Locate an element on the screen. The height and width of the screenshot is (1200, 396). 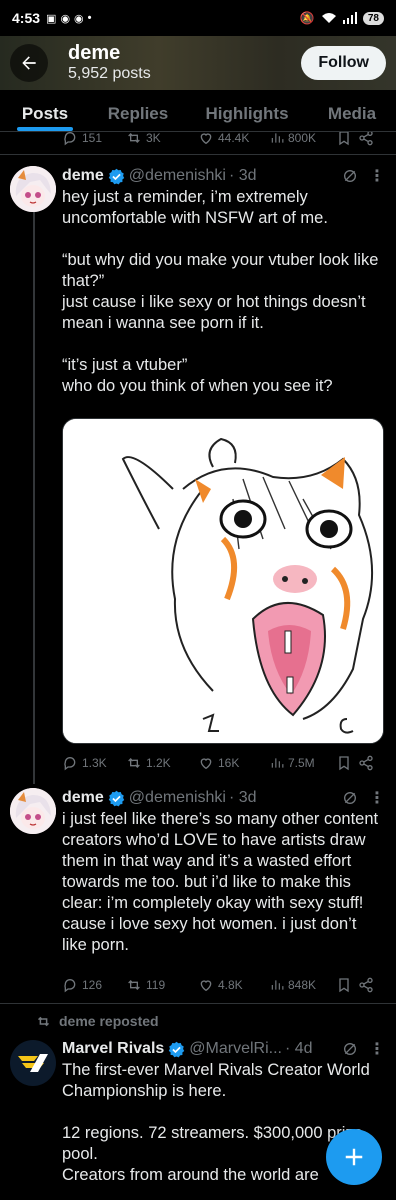
tweet-header: deme @demenishki · 3d ⋮ is located at coordinates (224, 798).